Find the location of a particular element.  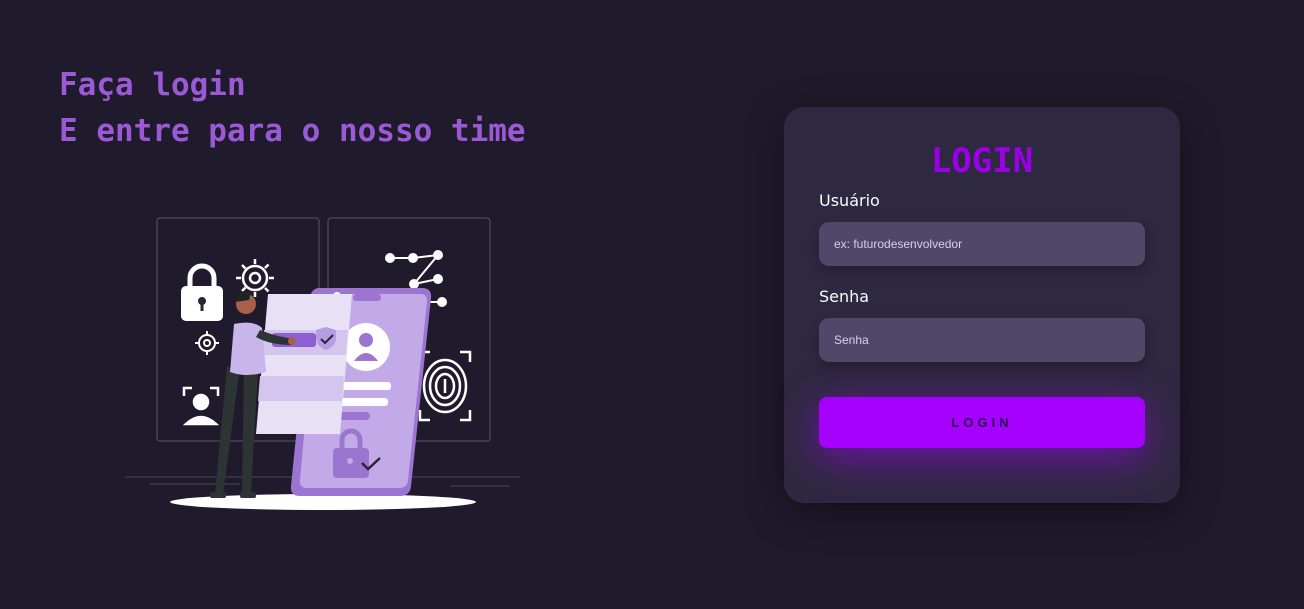

headline-line-1: Faça login is located at coordinates (152, 85).